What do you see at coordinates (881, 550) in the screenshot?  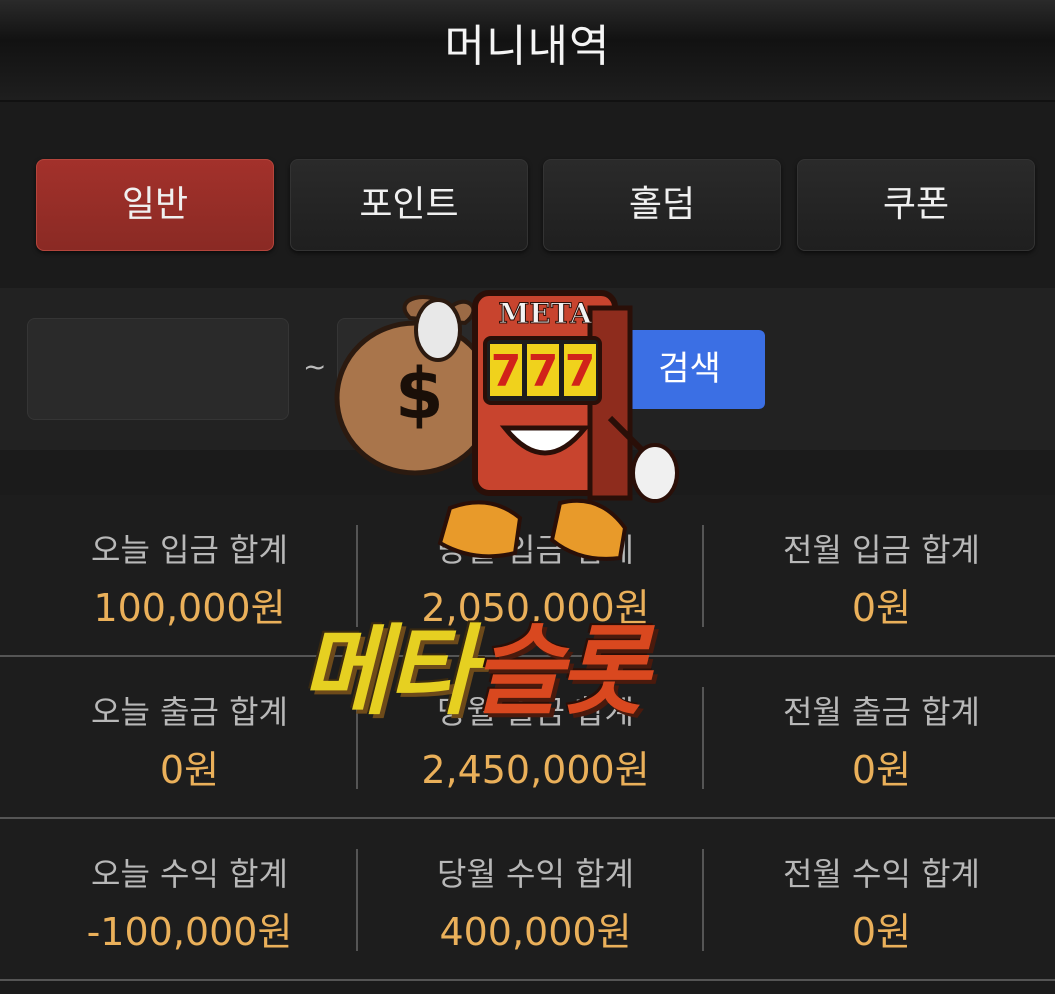 I see `stat-label: 전월 입금 합계` at bounding box center [881, 550].